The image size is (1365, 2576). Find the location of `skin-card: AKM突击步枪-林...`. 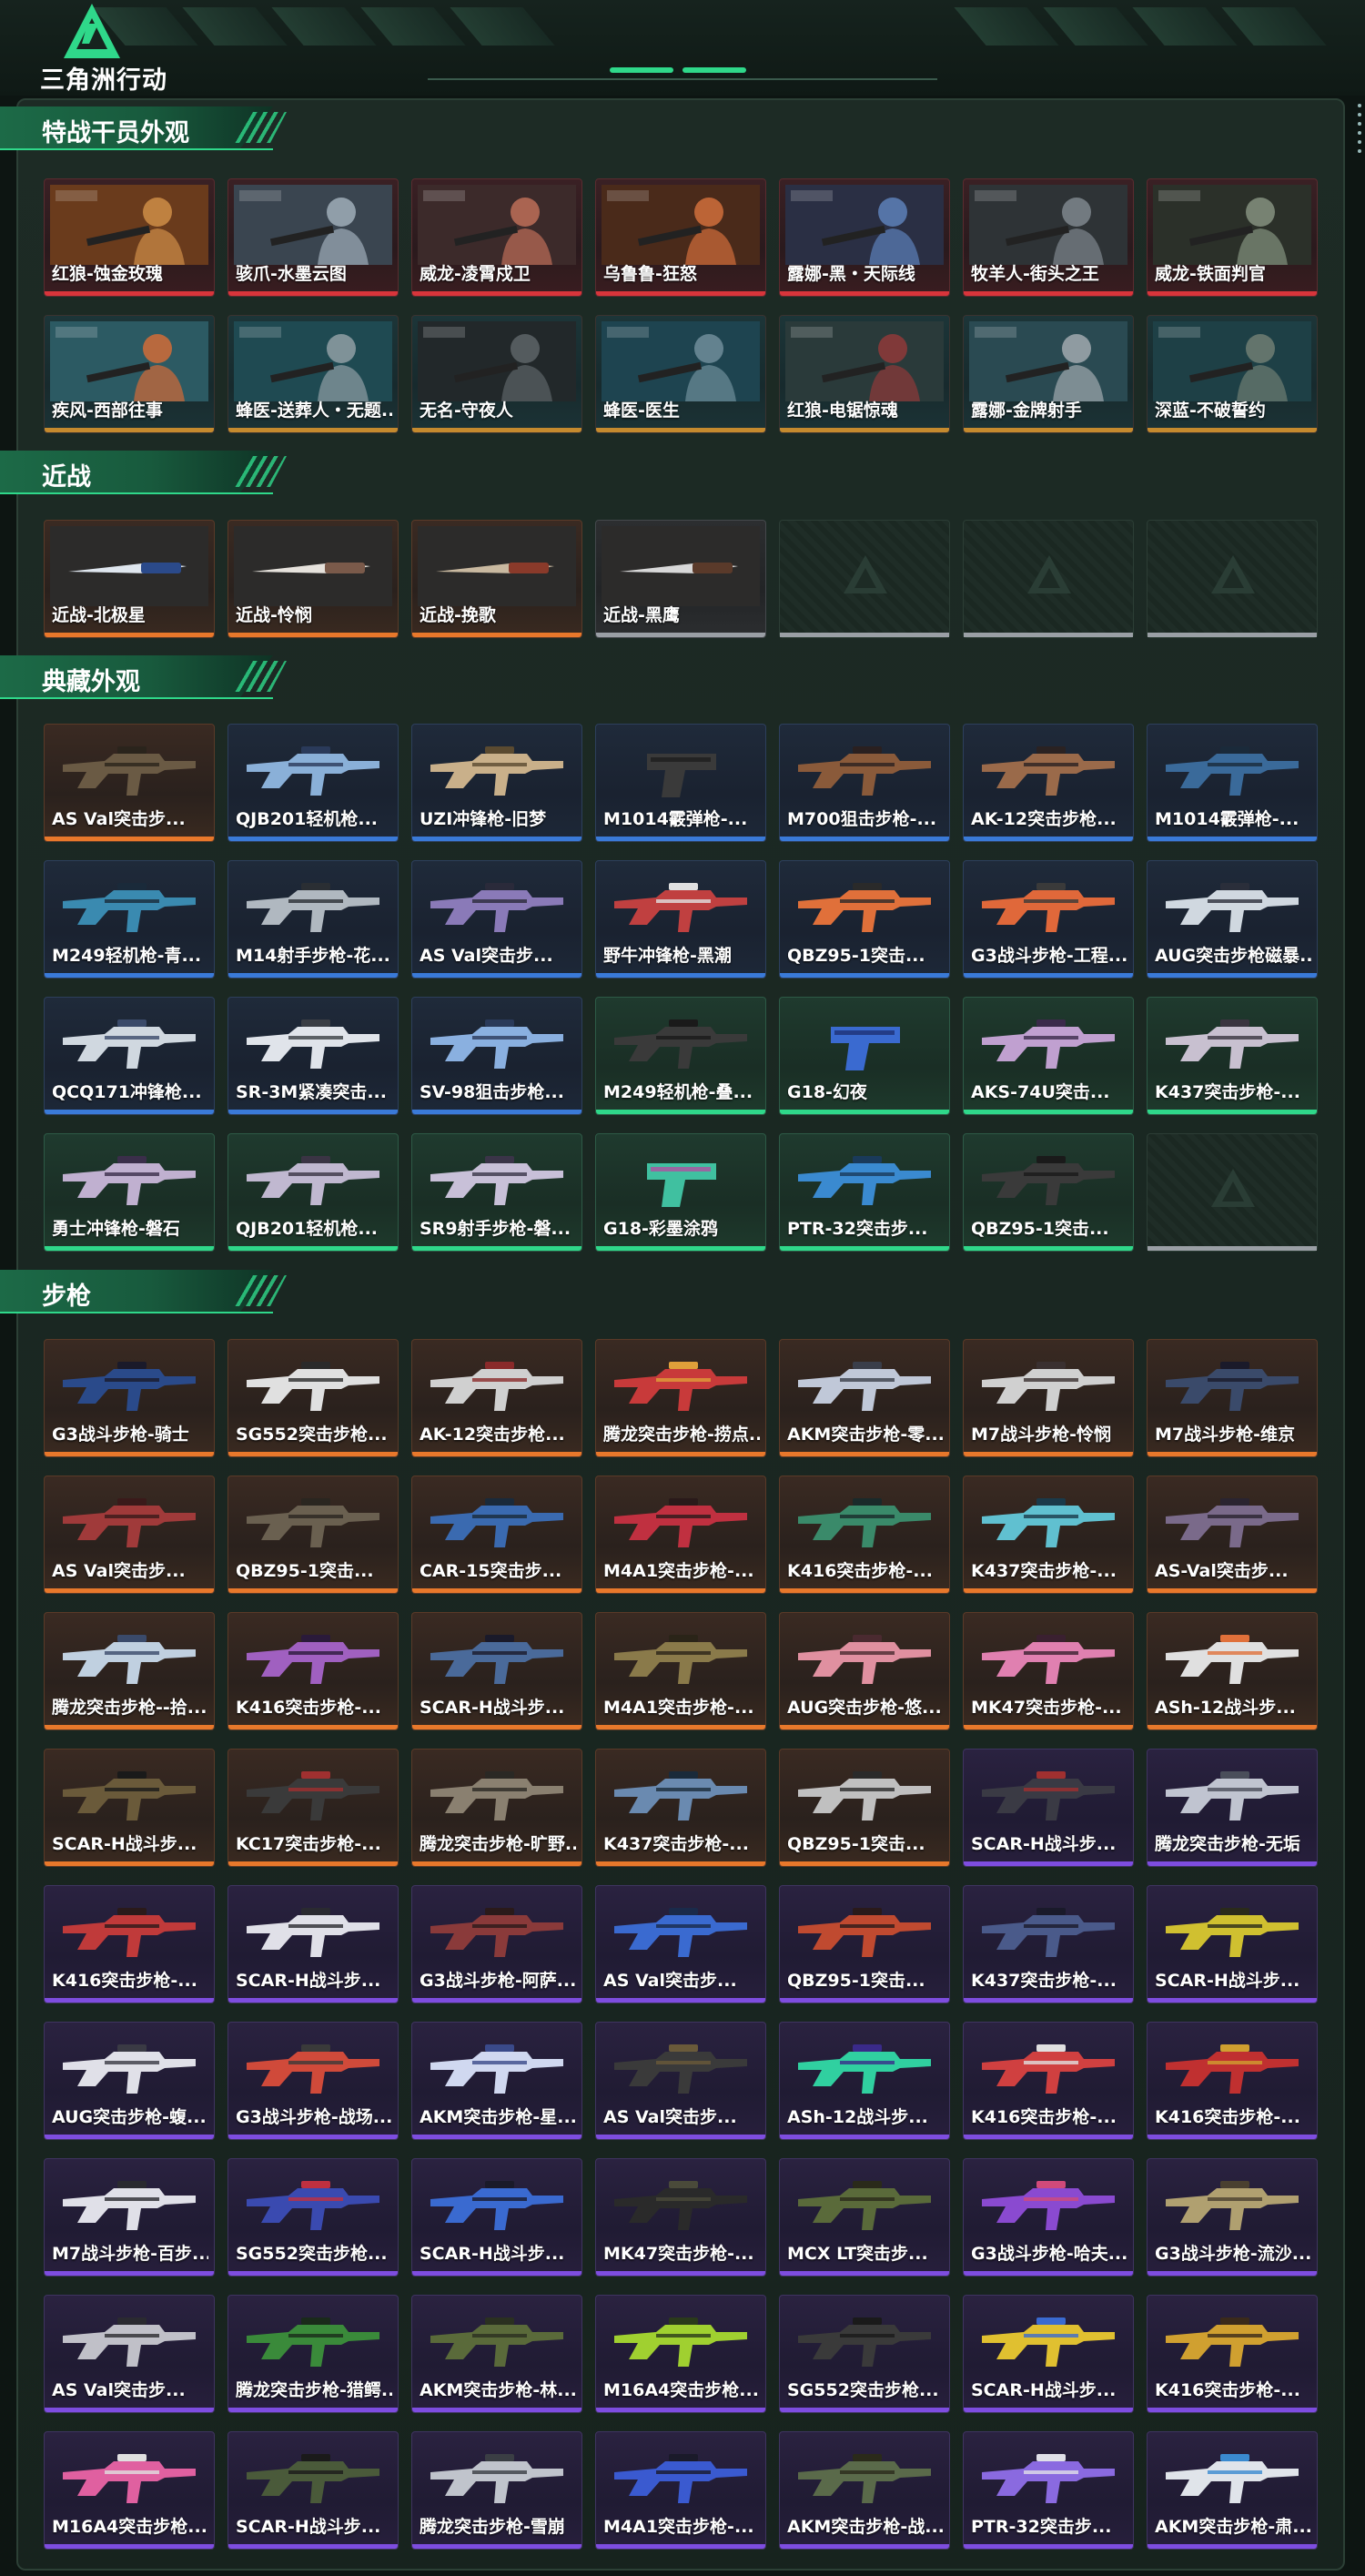

skin-card: AKM突击步枪-林... is located at coordinates (497, 2354).